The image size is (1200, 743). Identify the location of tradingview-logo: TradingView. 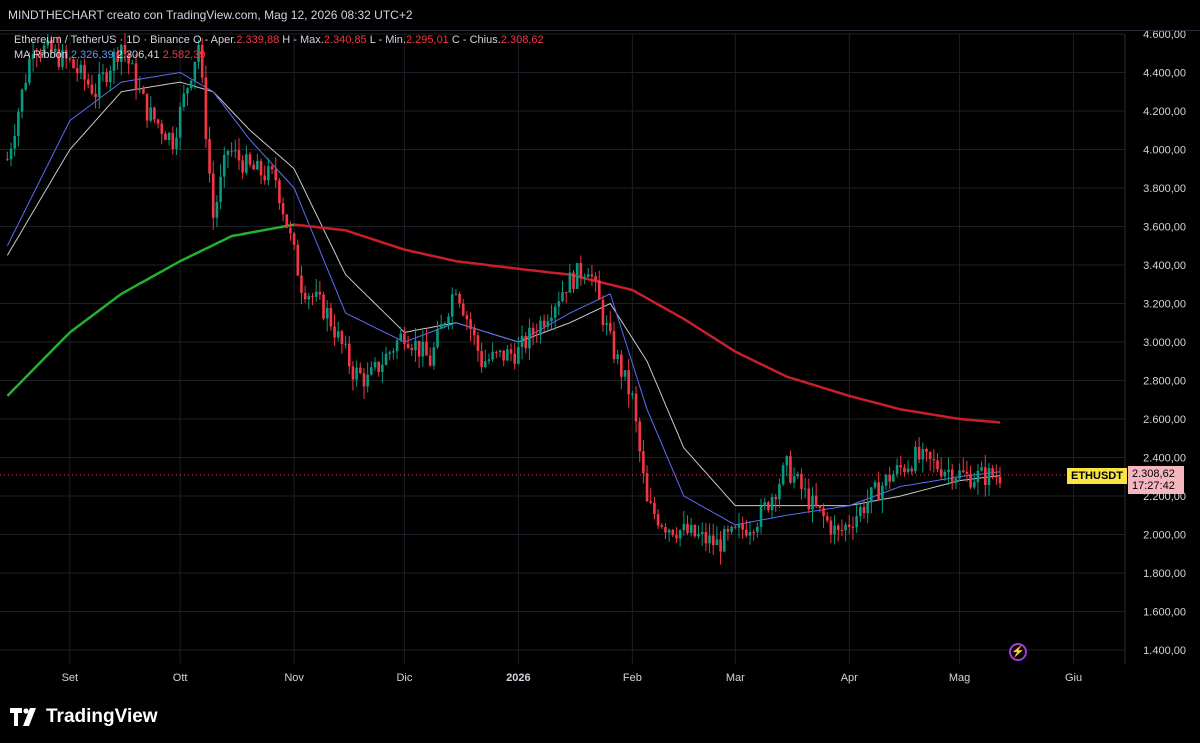
(84, 717).